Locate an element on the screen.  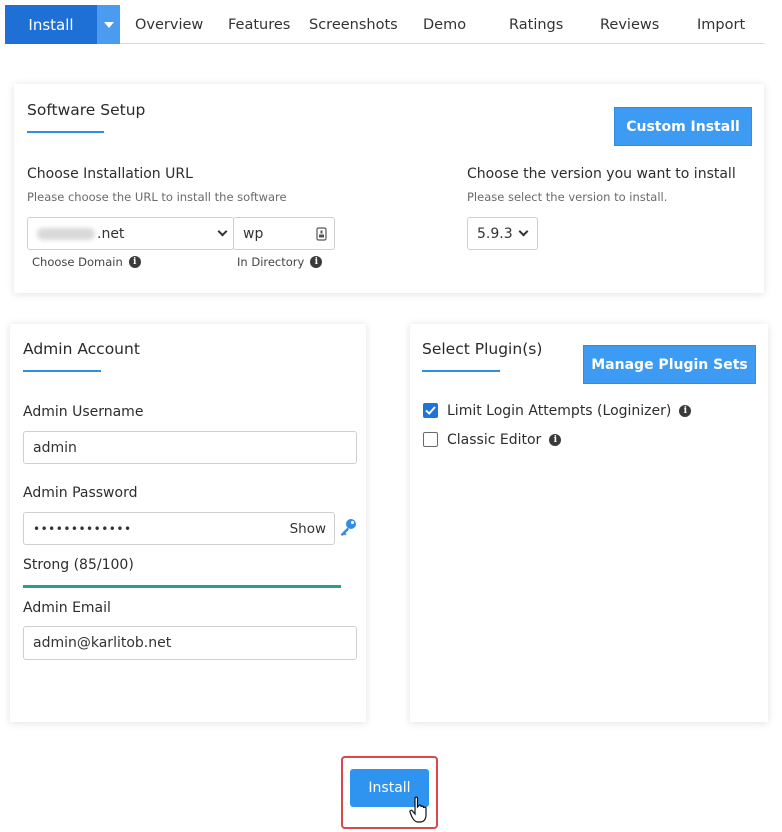
admin-password-input: ••••••••••••• Show is located at coordinates (179, 528).